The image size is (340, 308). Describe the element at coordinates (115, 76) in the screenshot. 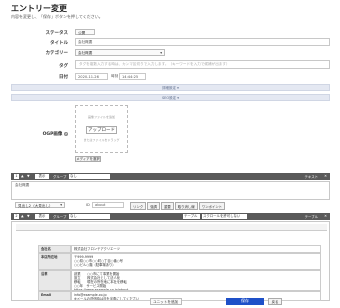

I see `time-label: 時刻` at that location.